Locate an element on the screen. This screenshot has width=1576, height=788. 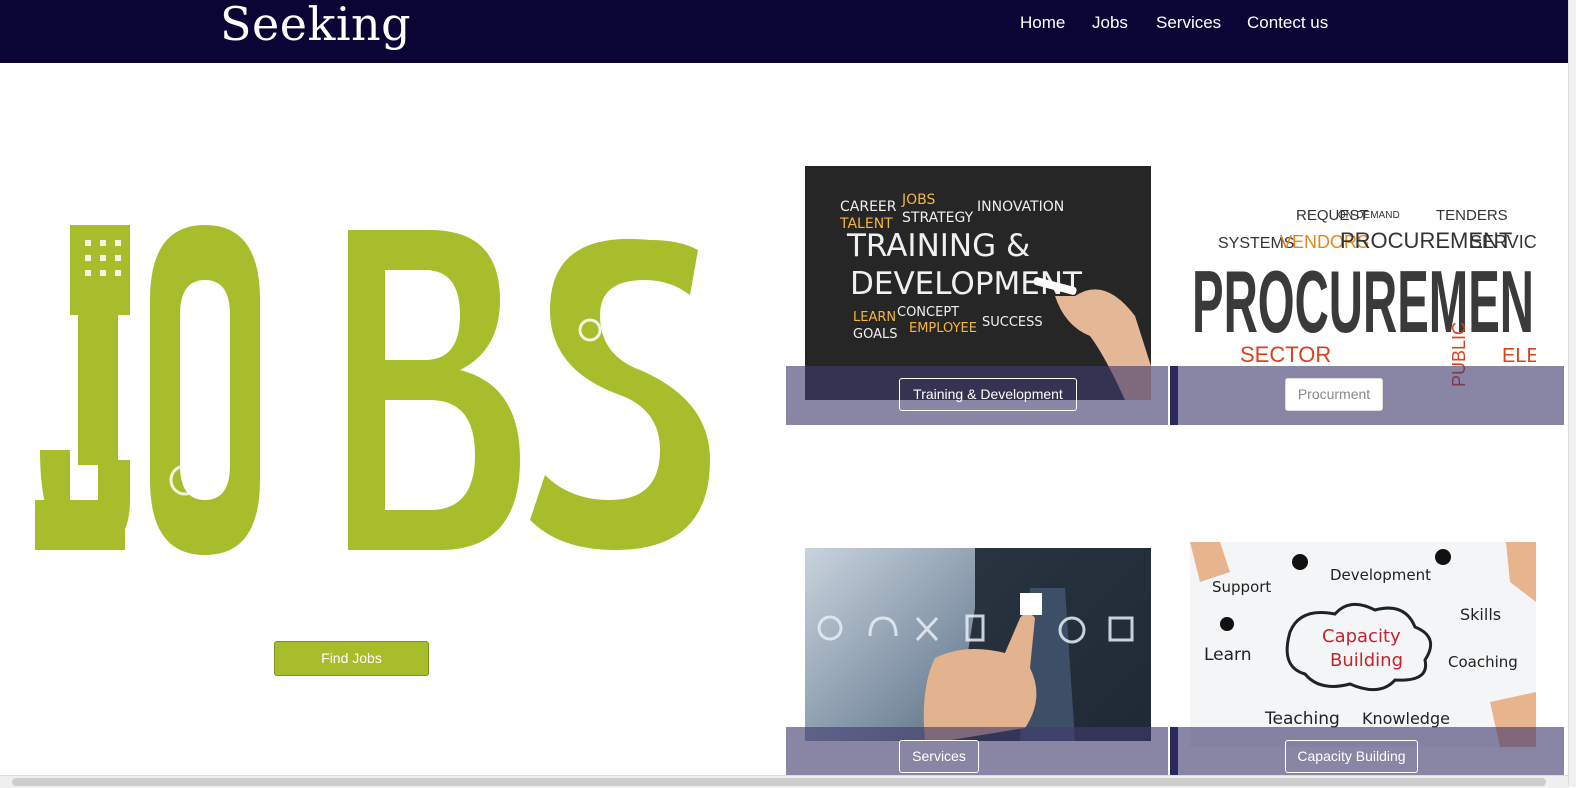
cap-development: Development is located at coordinates (1380, 575).